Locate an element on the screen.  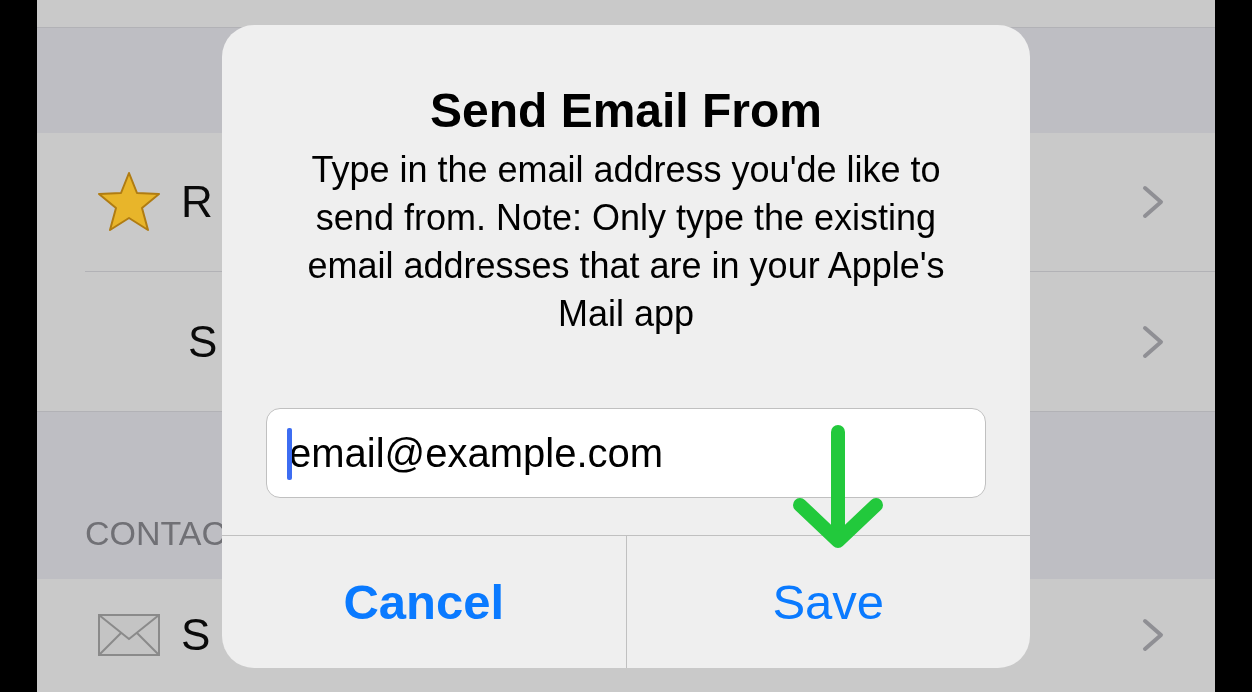
star-icon is located at coordinates (129, 202).